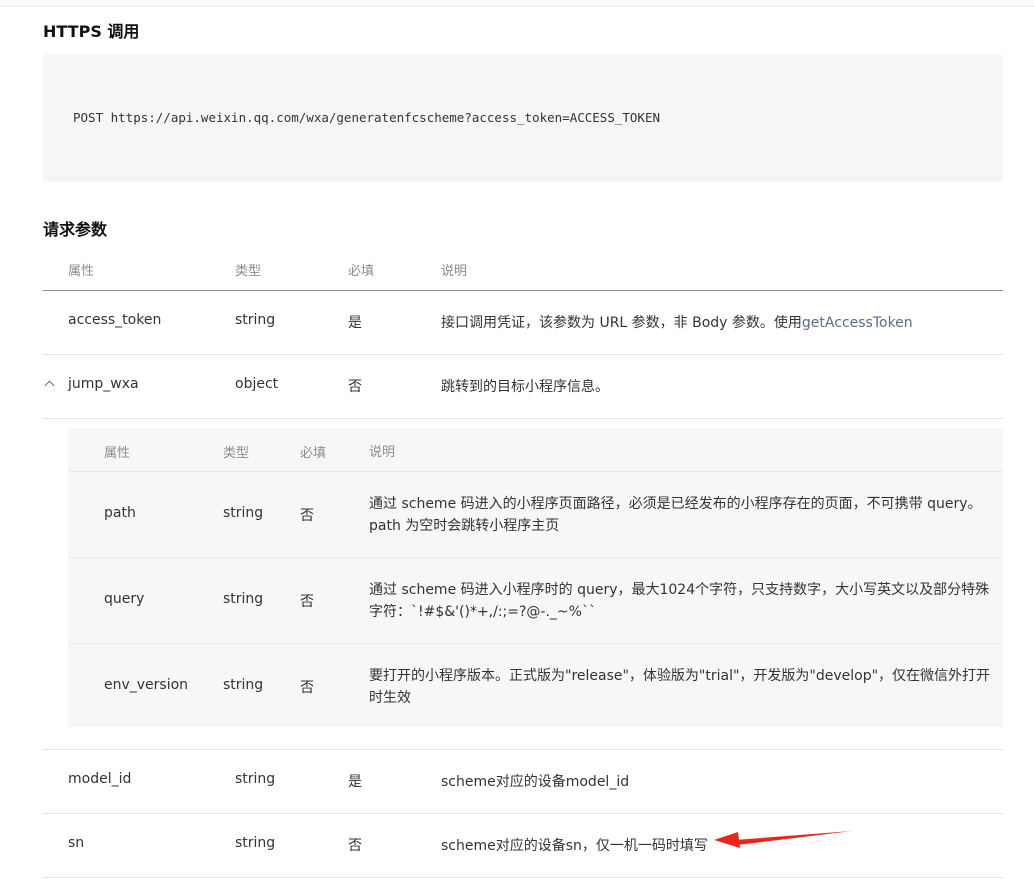 Image resolution: width=1034 pixels, height=884 pixels. What do you see at coordinates (361, 271) in the screenshot?
I see `header-required: 必填` at bounding box center [361, 271].